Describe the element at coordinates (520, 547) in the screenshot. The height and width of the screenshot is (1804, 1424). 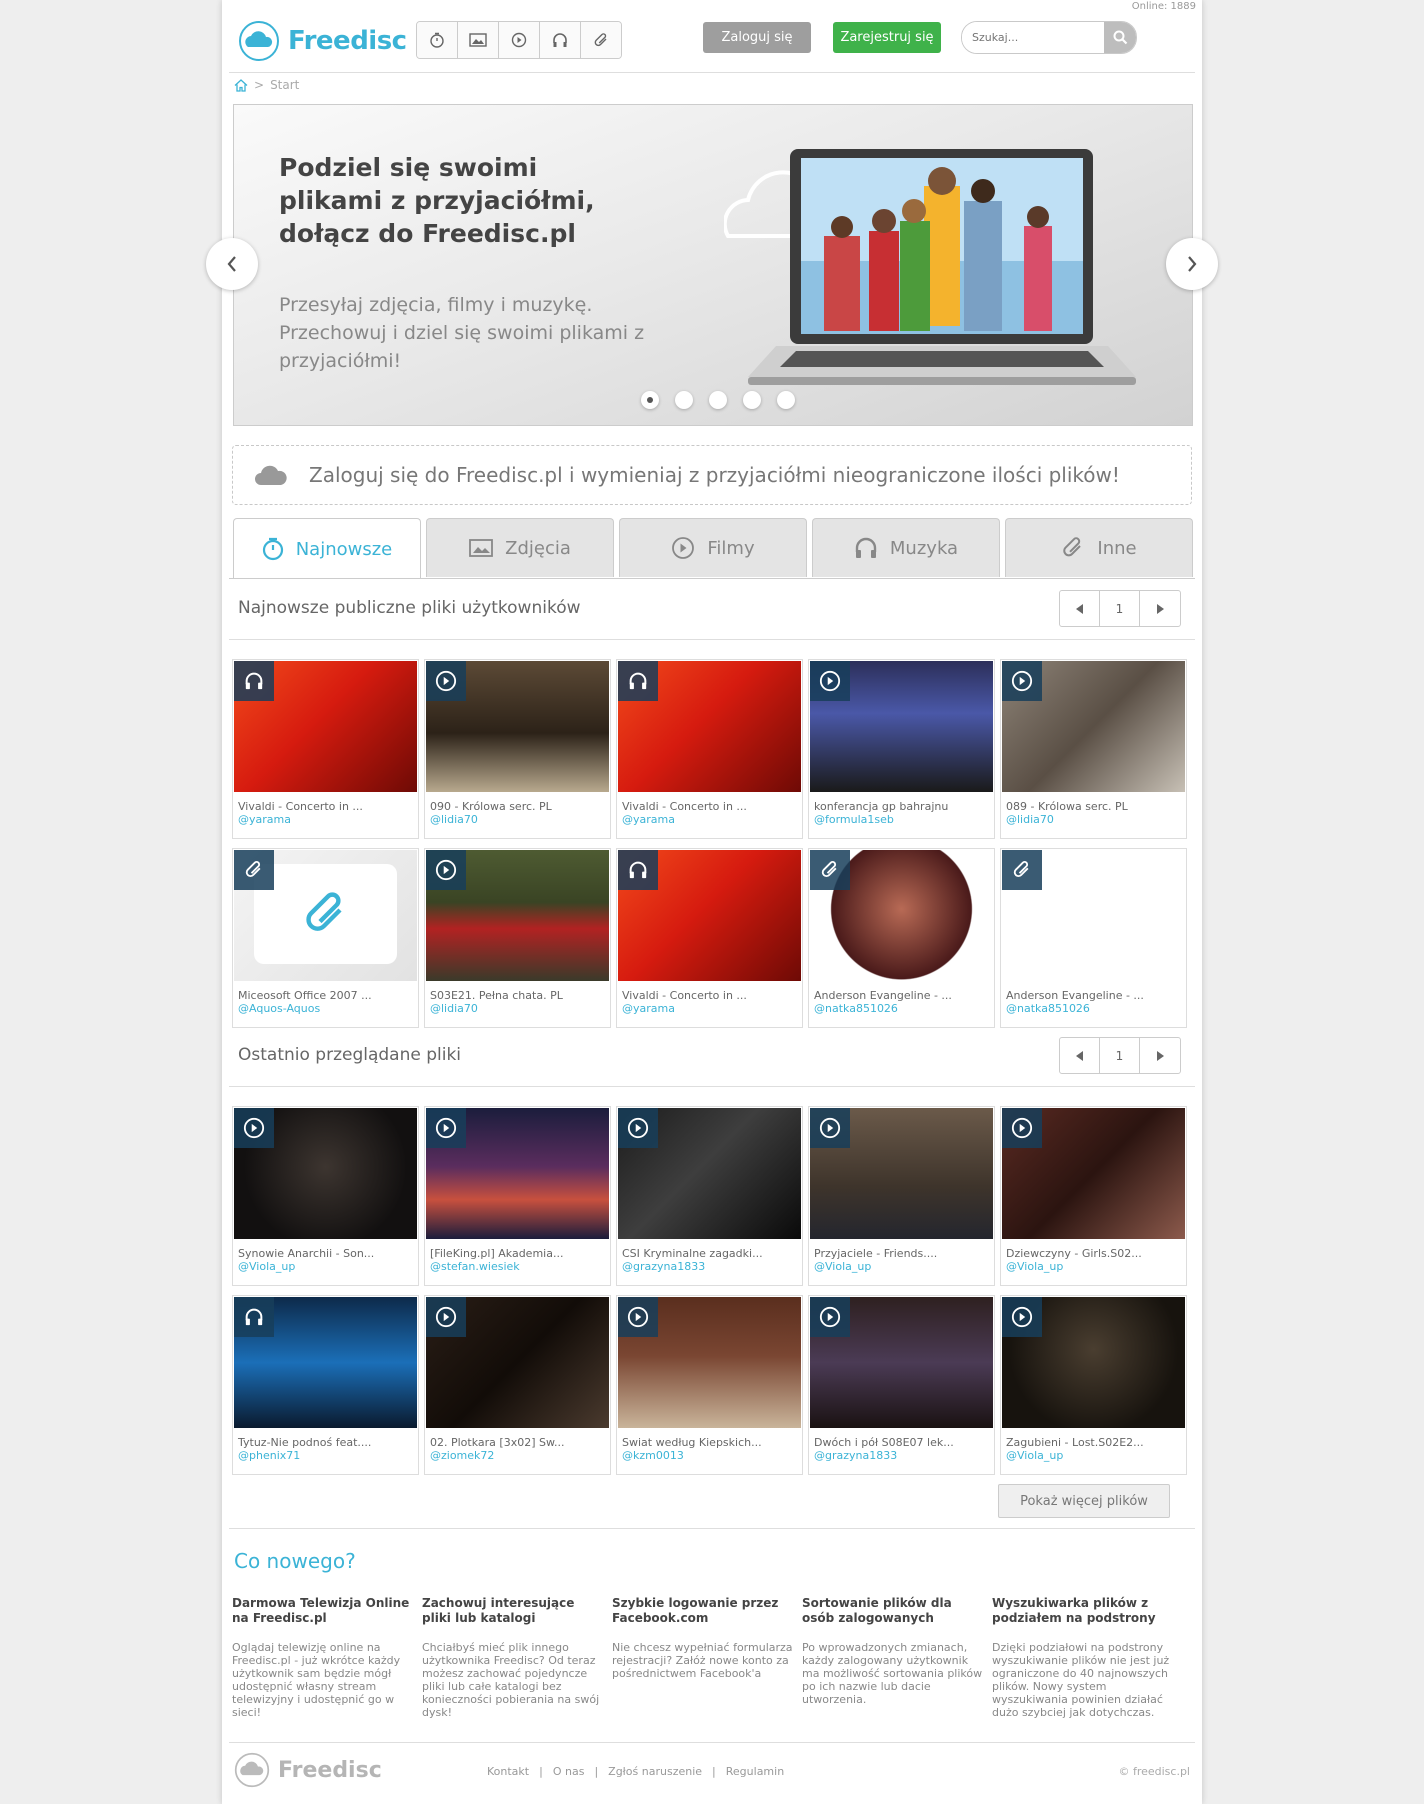
I see `tab-zdjecia: Zdjęcia` at that location.